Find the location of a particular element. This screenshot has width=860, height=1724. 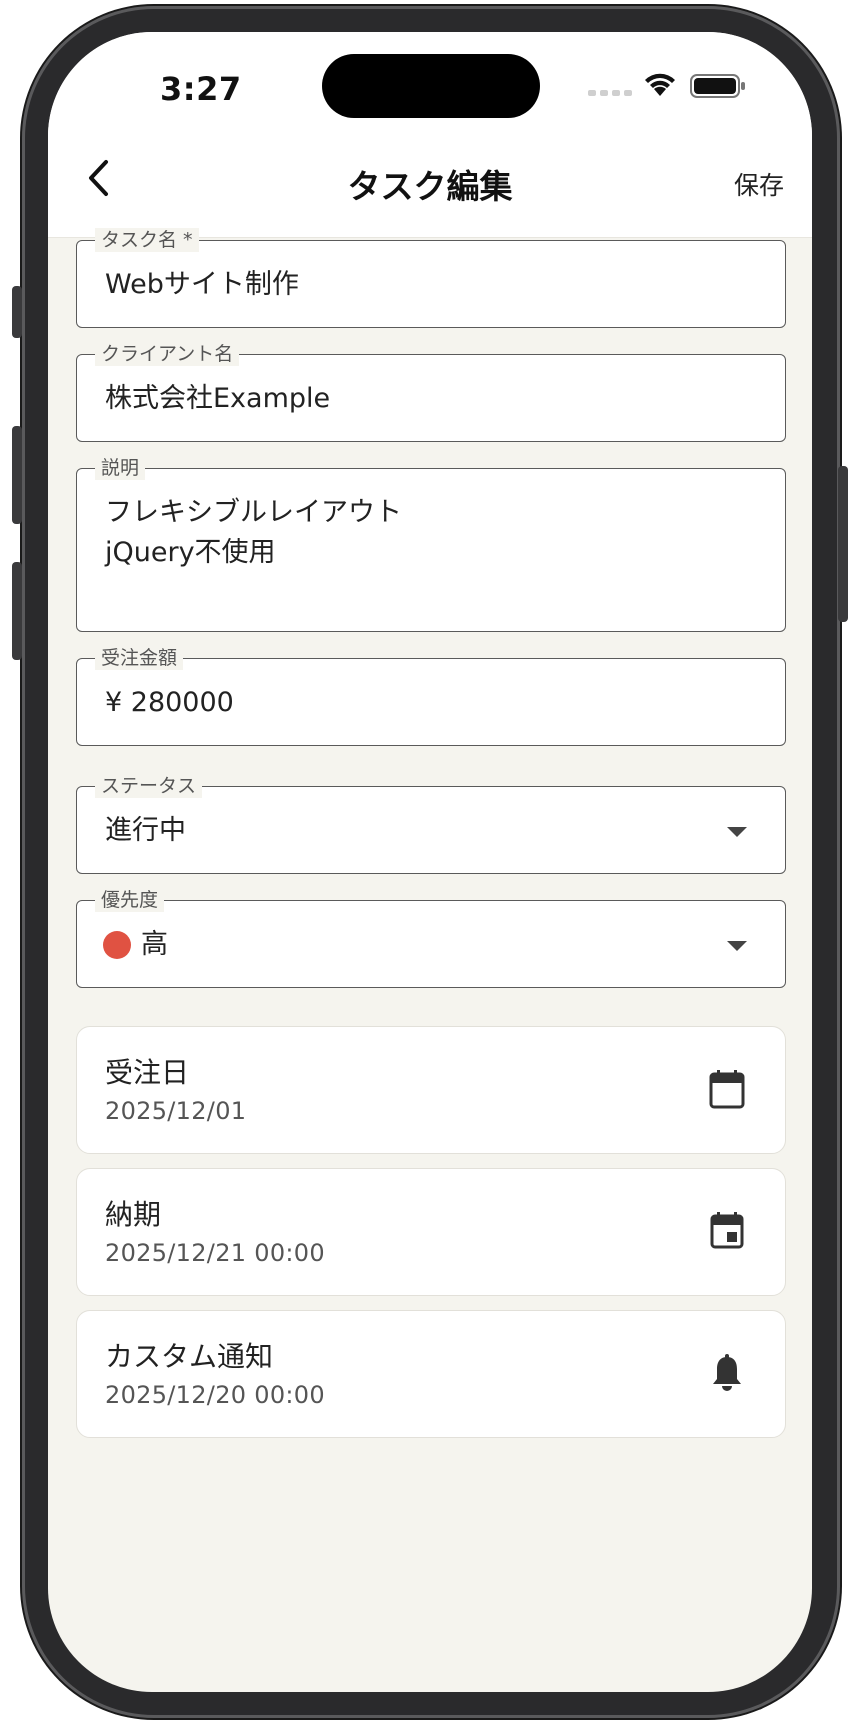

due-date-value: 2025/12/21 00:00 is located at coordinates (215, 1253).